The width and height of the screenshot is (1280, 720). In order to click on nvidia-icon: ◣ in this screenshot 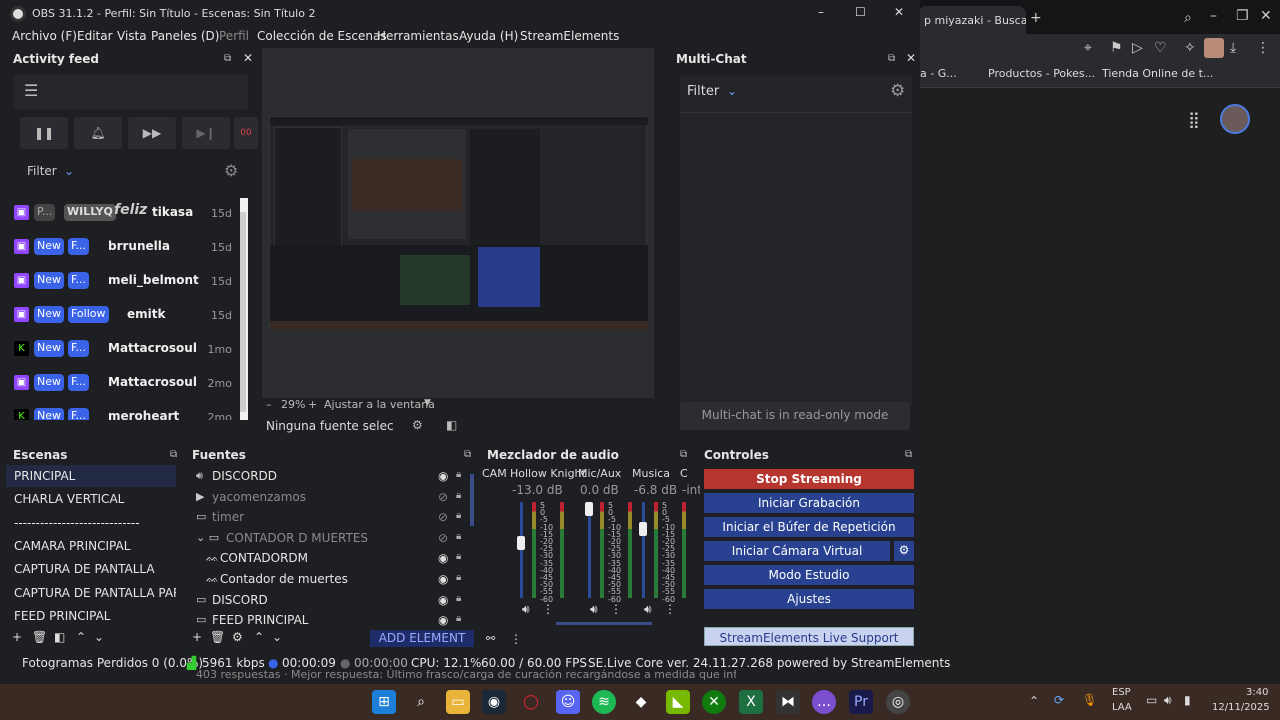, I will do `click(678, 702)`.